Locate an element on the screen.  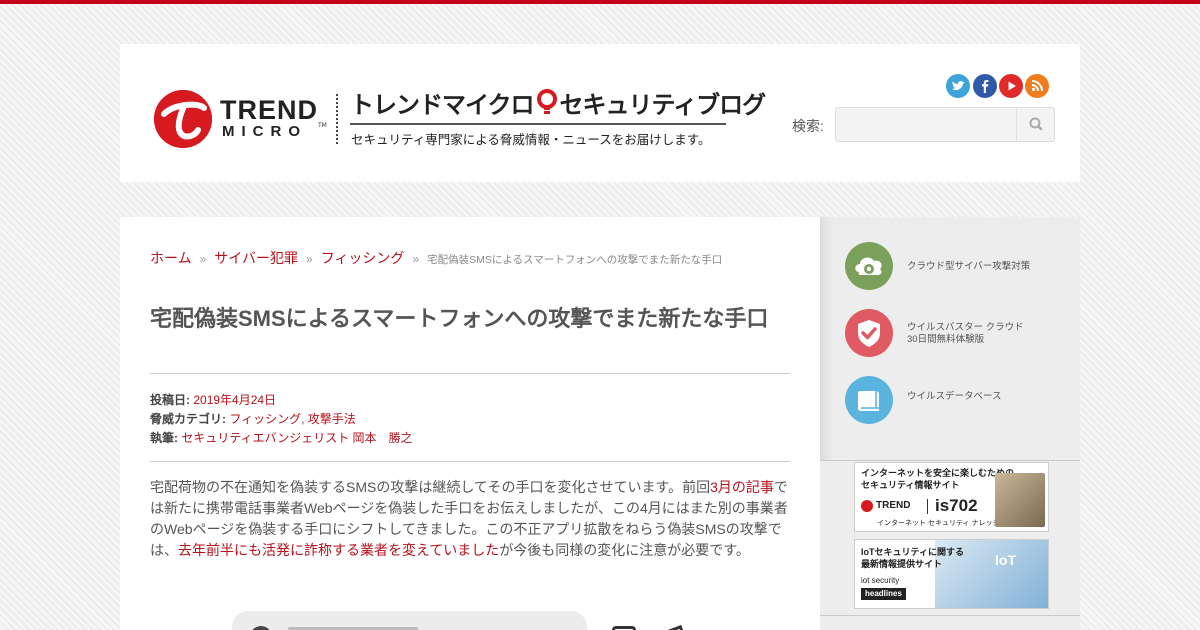
screenshot-window-icon is located at coordinates (624, 628).